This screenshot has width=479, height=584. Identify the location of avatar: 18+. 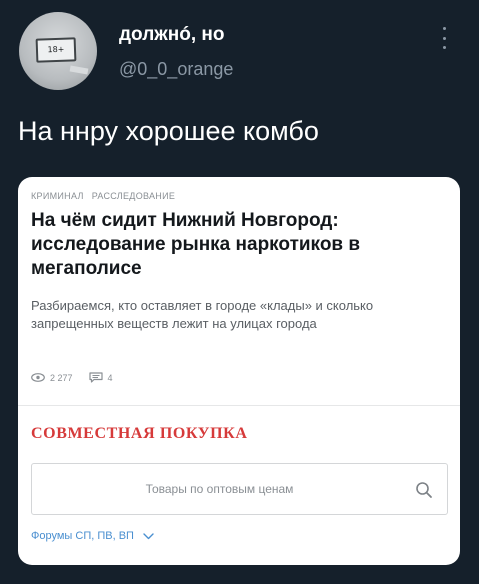
(58, 51).